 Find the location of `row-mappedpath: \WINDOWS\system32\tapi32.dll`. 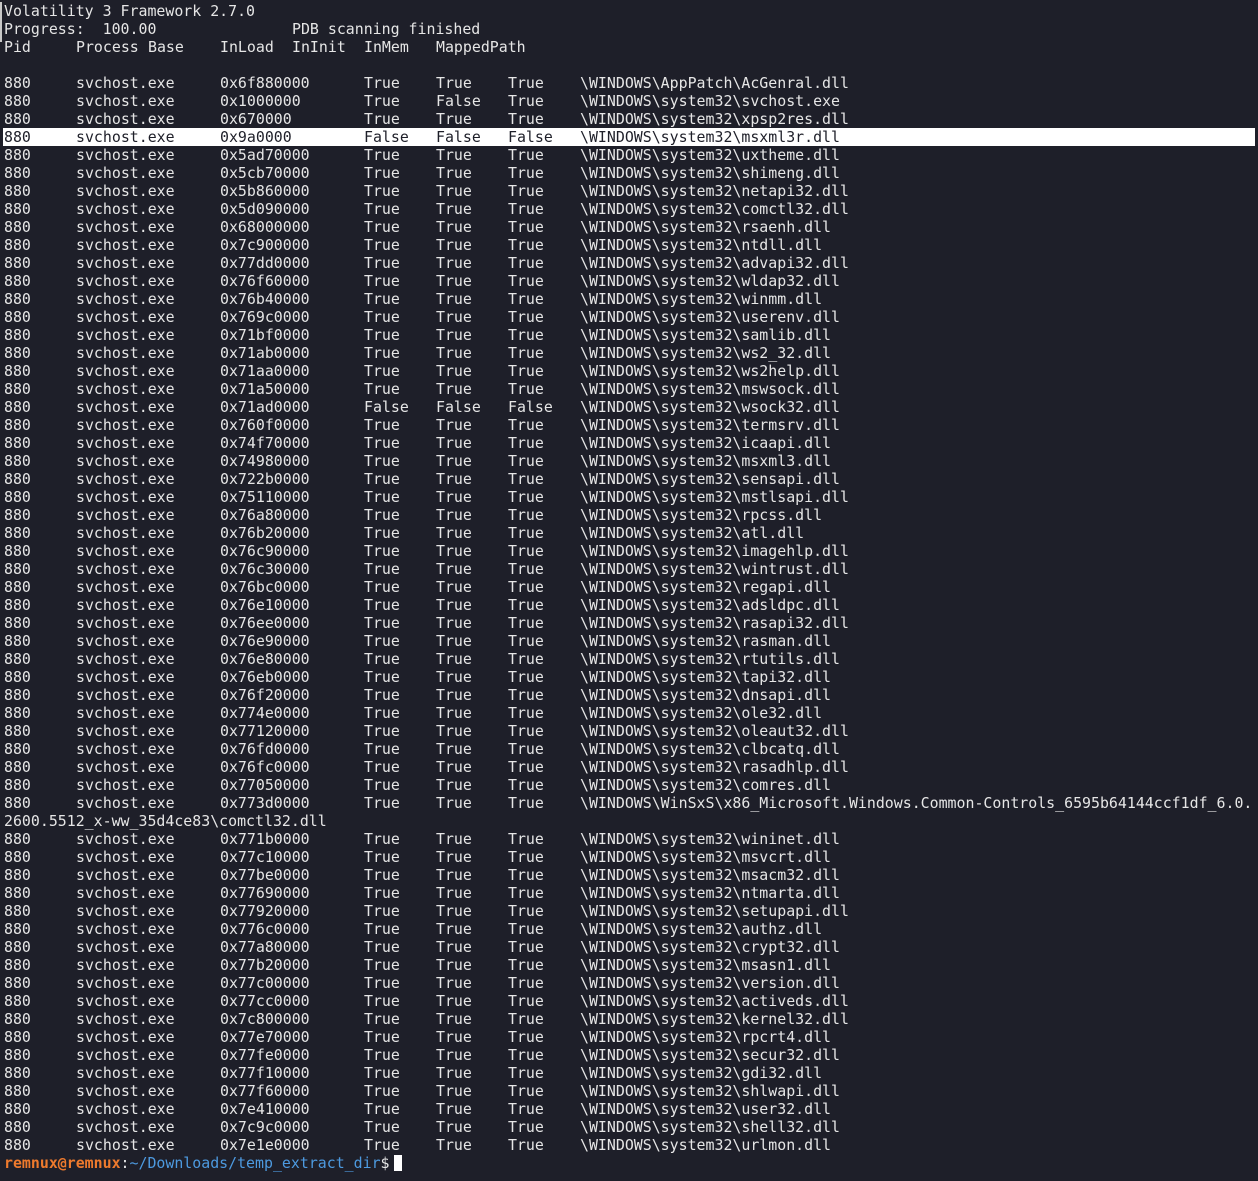

row-mappedpath: \WINDOWS\system32\tapi32.dll is located at coordinates (706, 677).